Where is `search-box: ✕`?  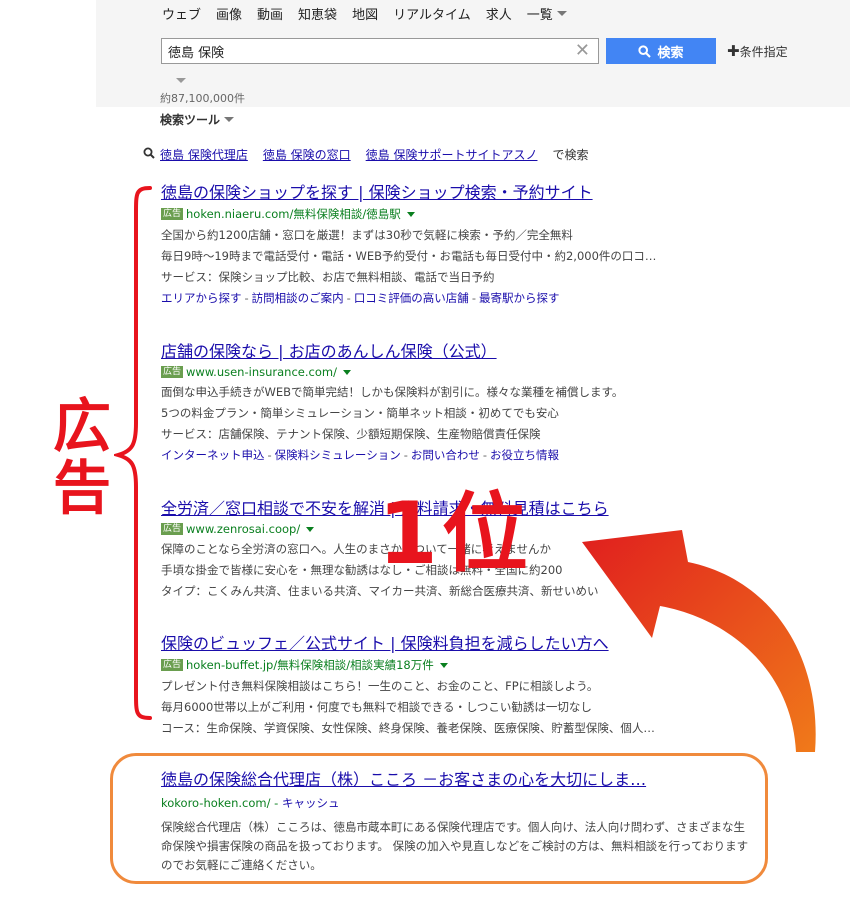
search-box: ✕ is located at coordinates (380, 51).